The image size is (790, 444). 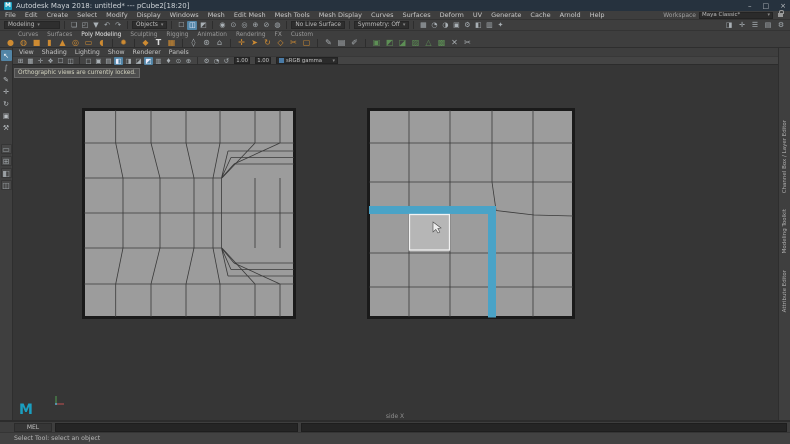 I want to click on menu-item: Mesh Tools, so click(x=292, y=15).